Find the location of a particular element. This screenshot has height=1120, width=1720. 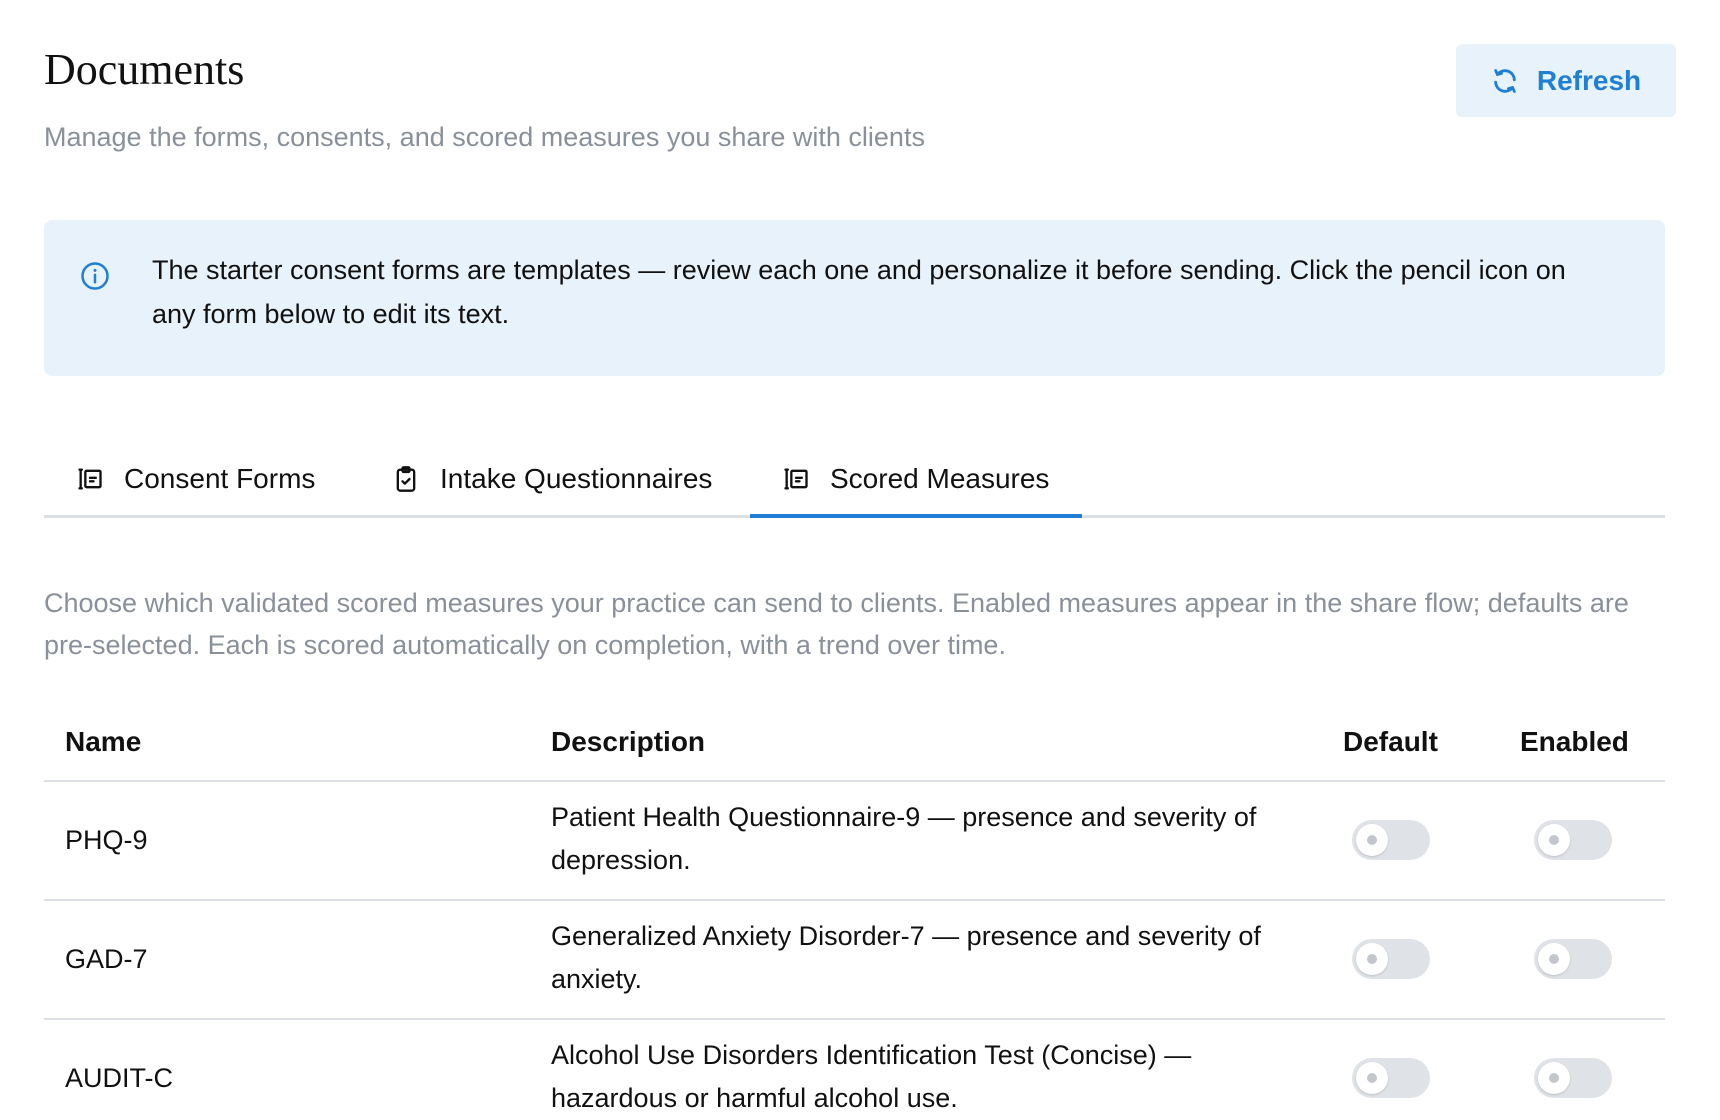

column-header-default: Default is located at coordinates (1390, 741).